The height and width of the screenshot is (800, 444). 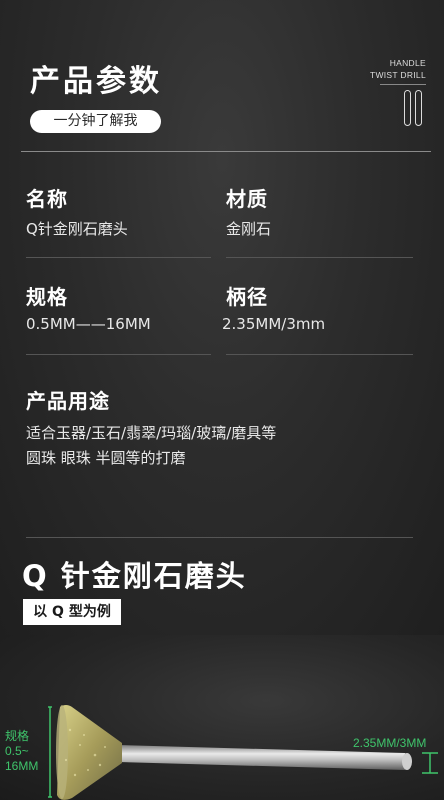 I want to click on size-annotation-label: 规格, so click(x=17, y=736).